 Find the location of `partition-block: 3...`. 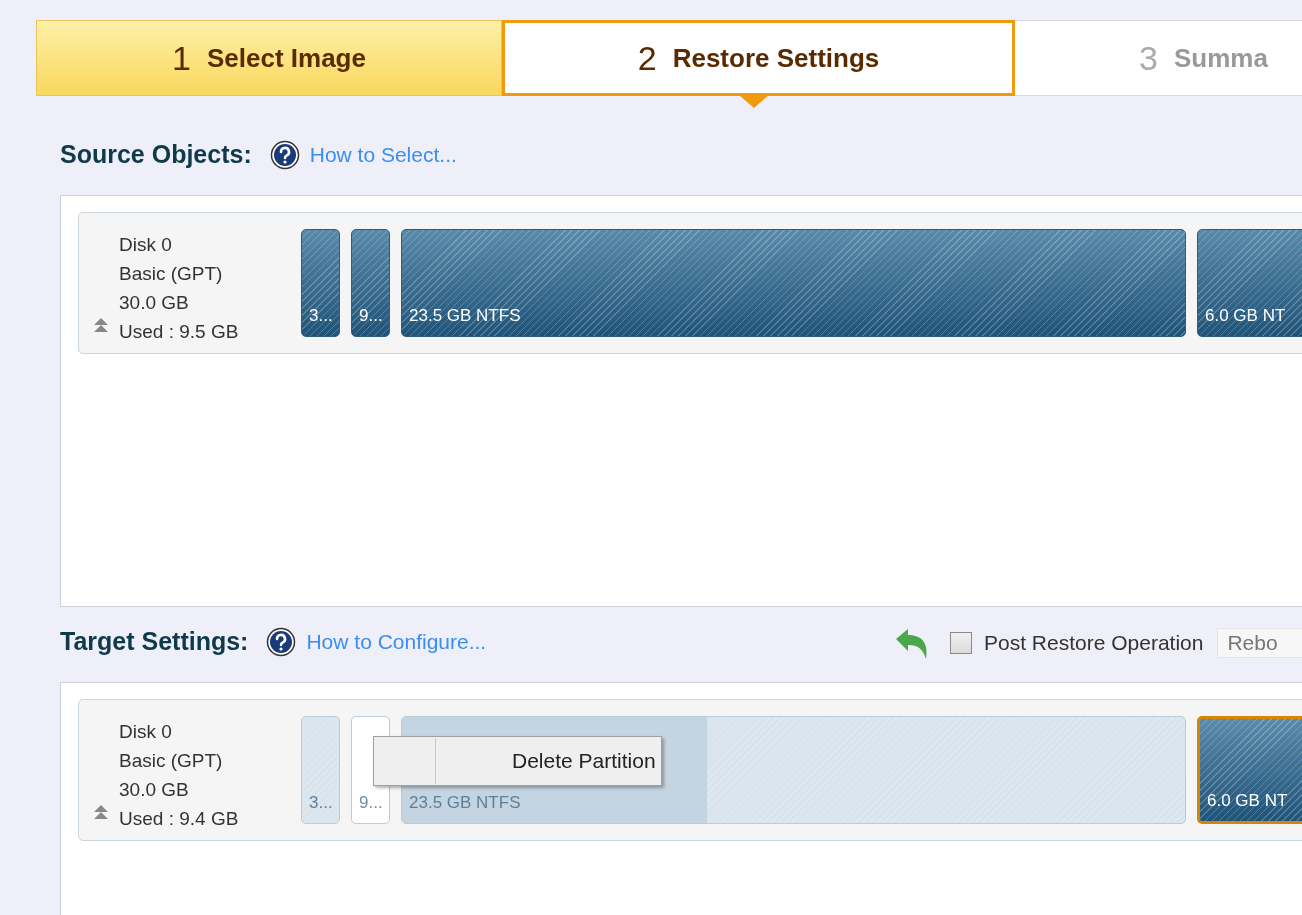

partition-block: 3... is located at coordinates (320, 283).